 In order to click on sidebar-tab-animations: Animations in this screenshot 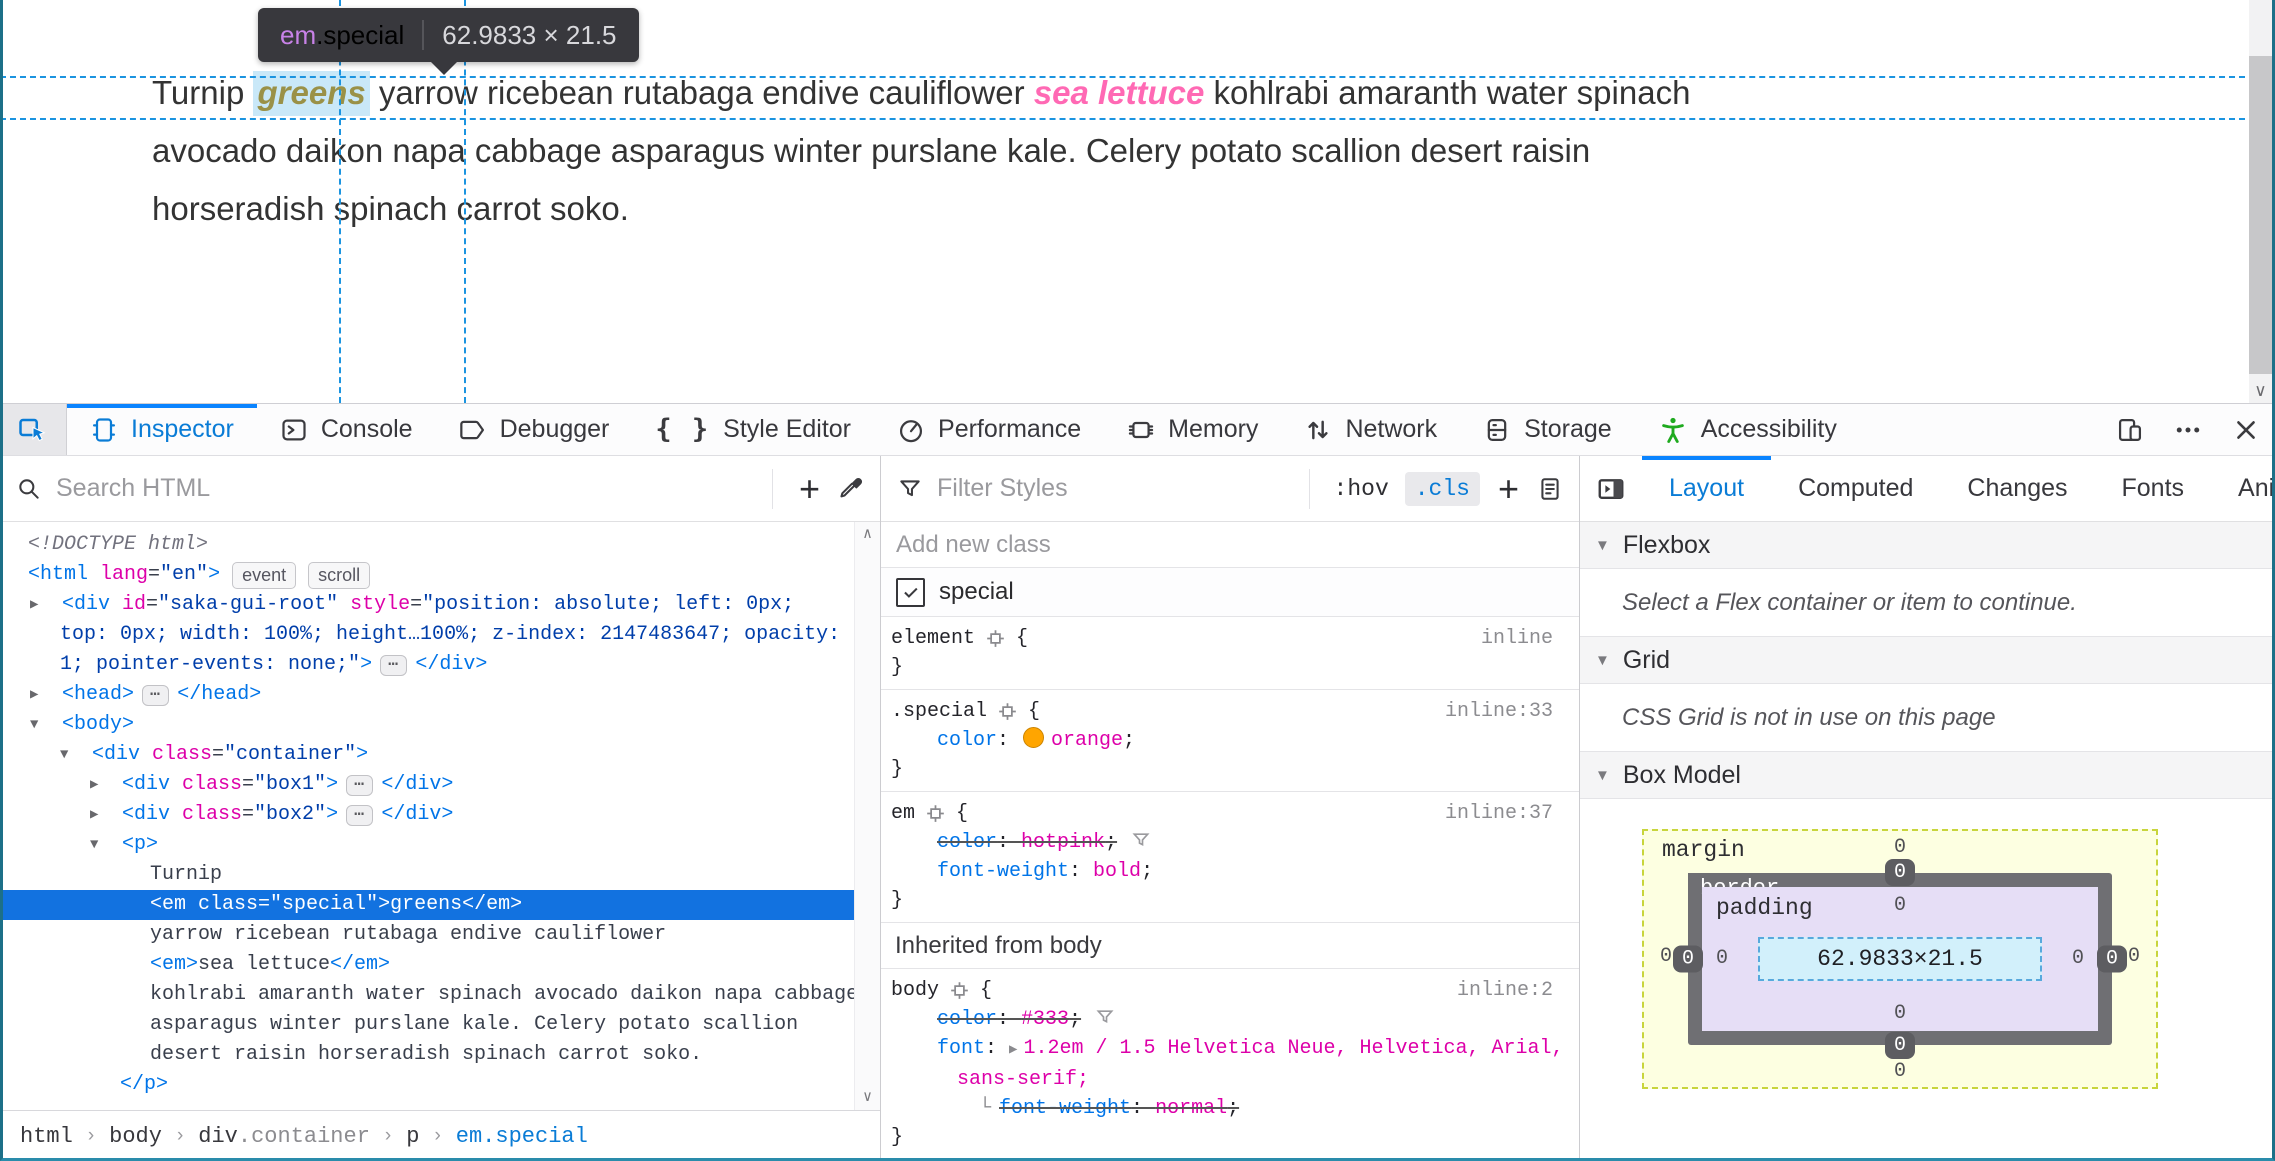, I will do `click(2243, 488)`.